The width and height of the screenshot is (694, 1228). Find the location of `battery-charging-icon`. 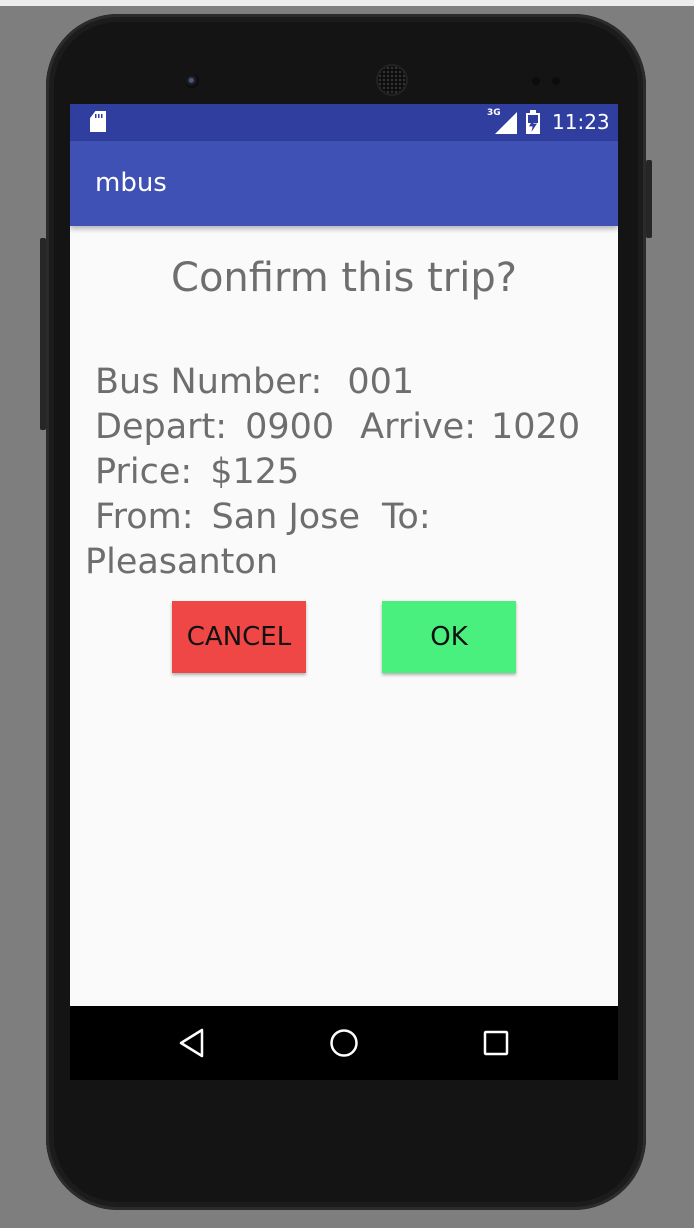

battery-charging-icon is located at coordinates (533, 122).